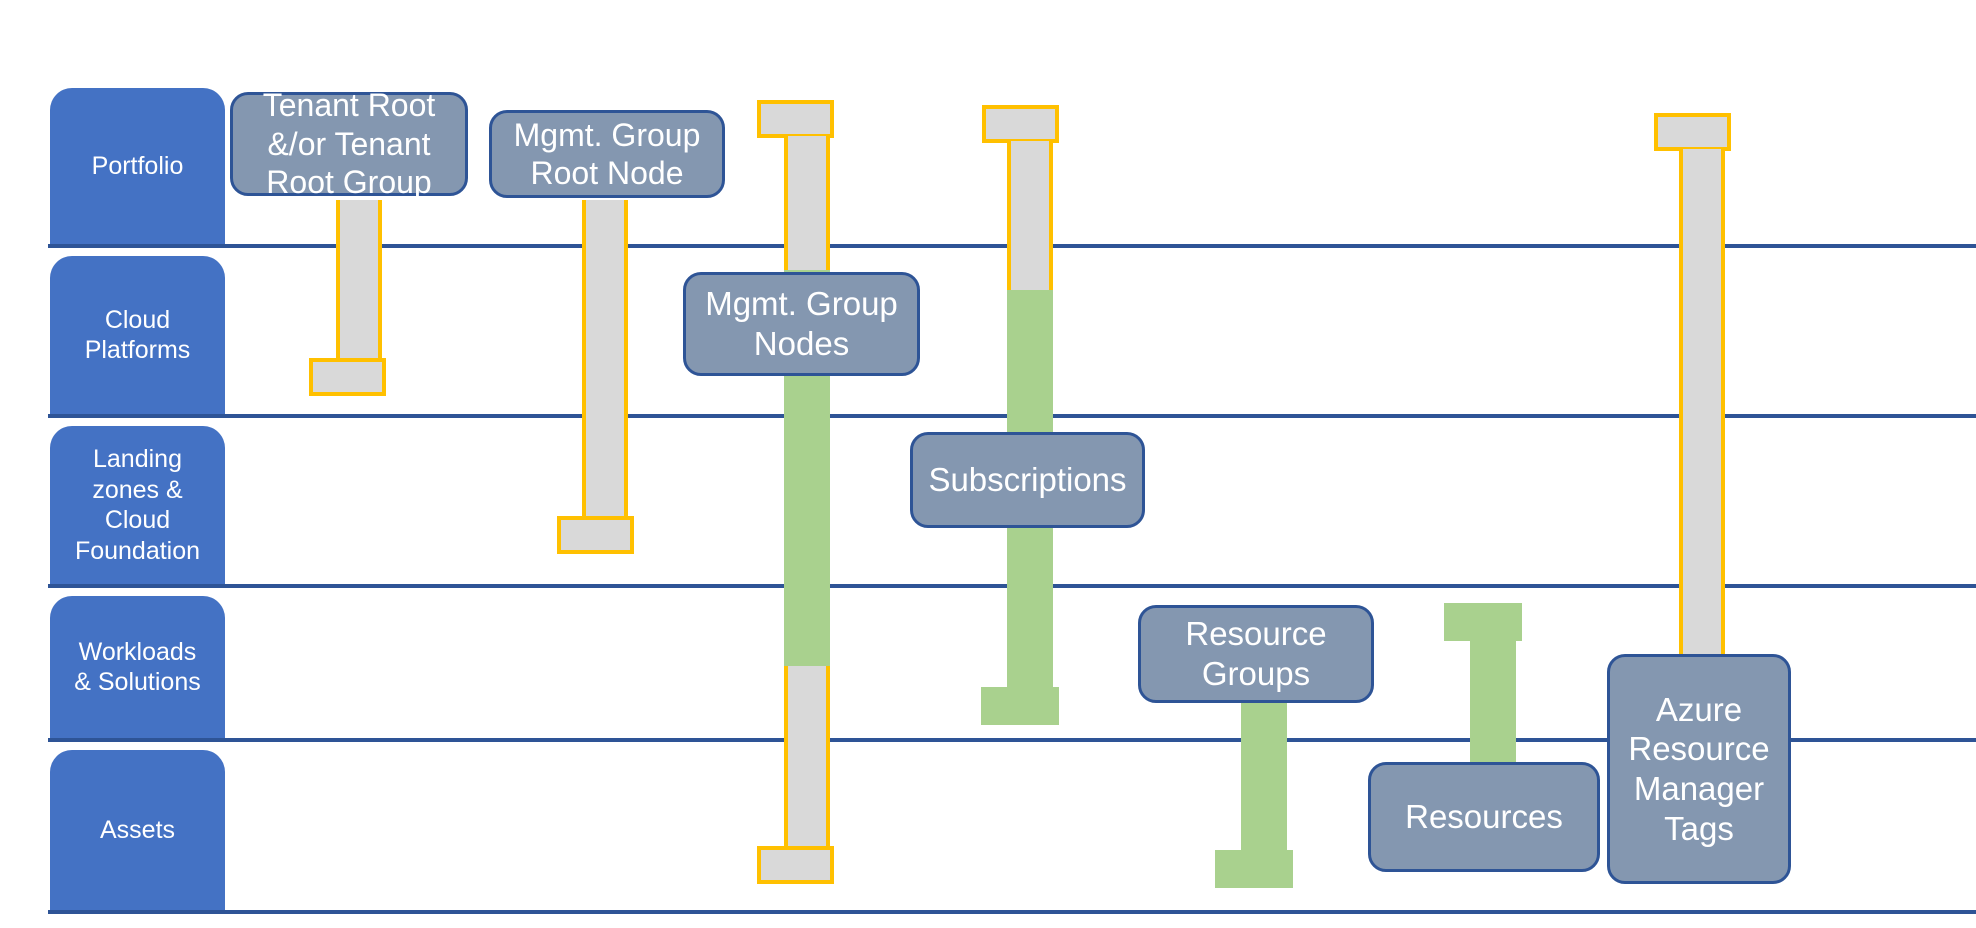  I want to click on scope-span-mgmt-group-root-stem, so click(605, 362).